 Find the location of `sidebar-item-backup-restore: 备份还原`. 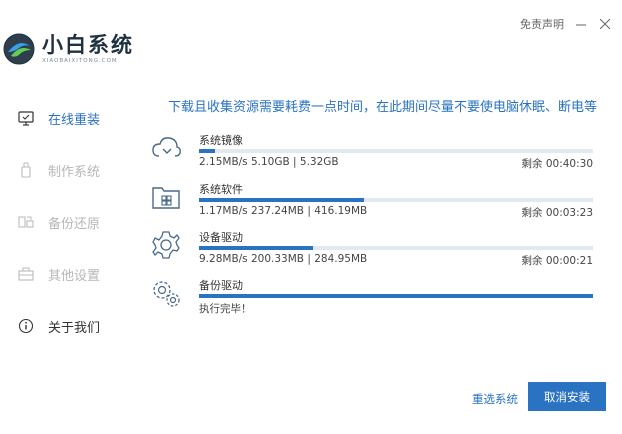

sidebar-item-backup-restore: 备份还原 is located at coordinates (63, 222).